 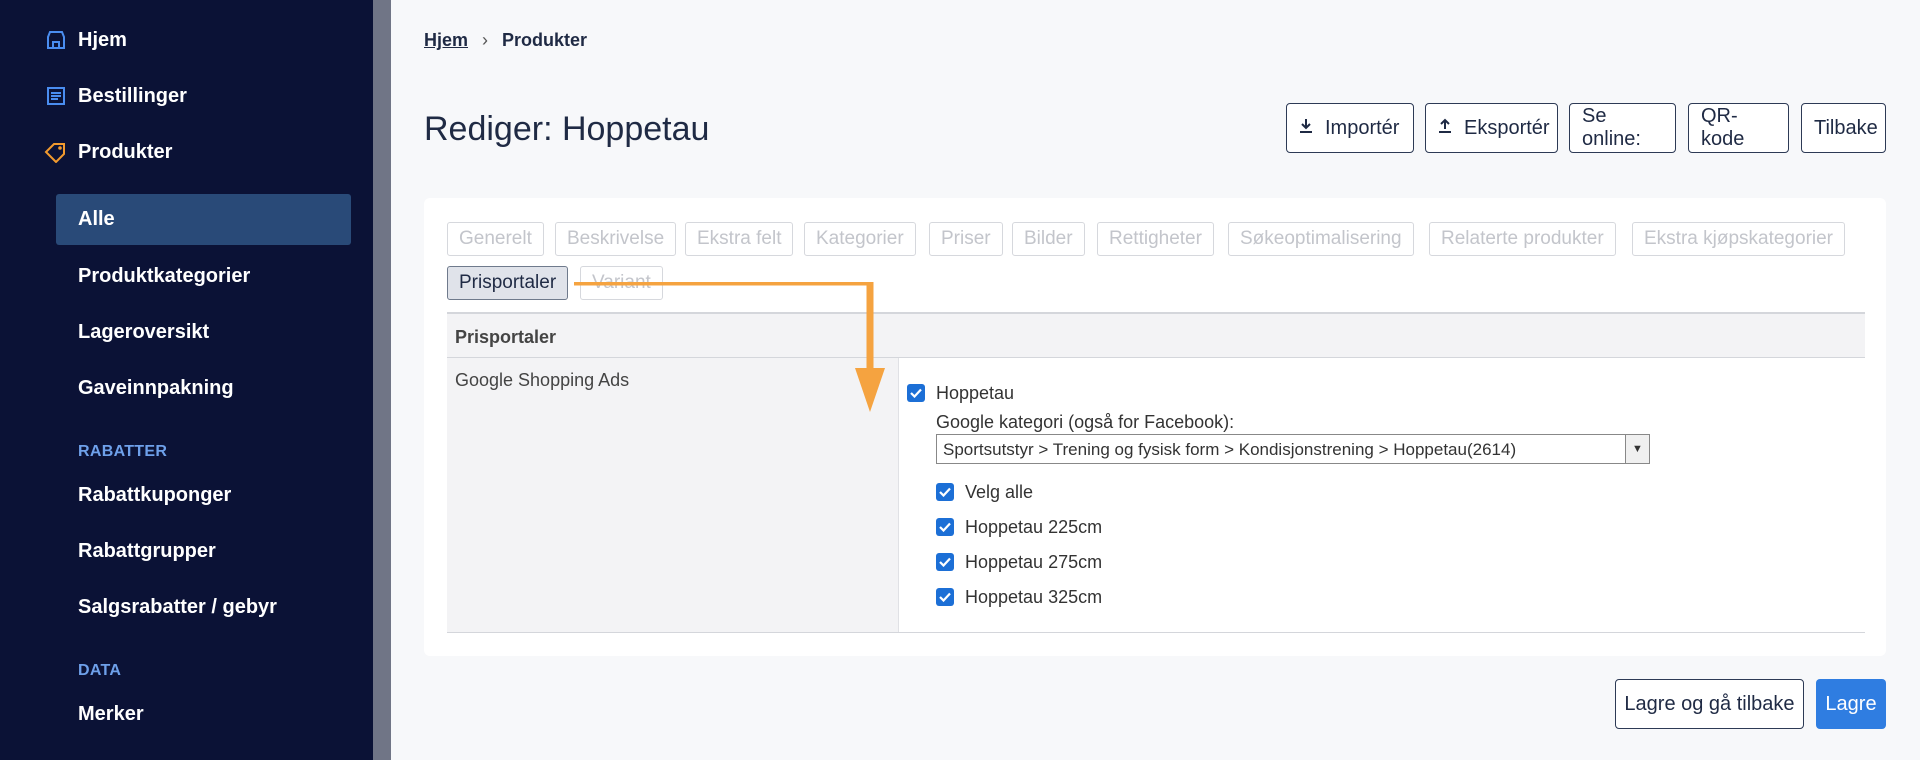 I want to click on nav-orders: Bestillinger, so click(x=115, y=96).